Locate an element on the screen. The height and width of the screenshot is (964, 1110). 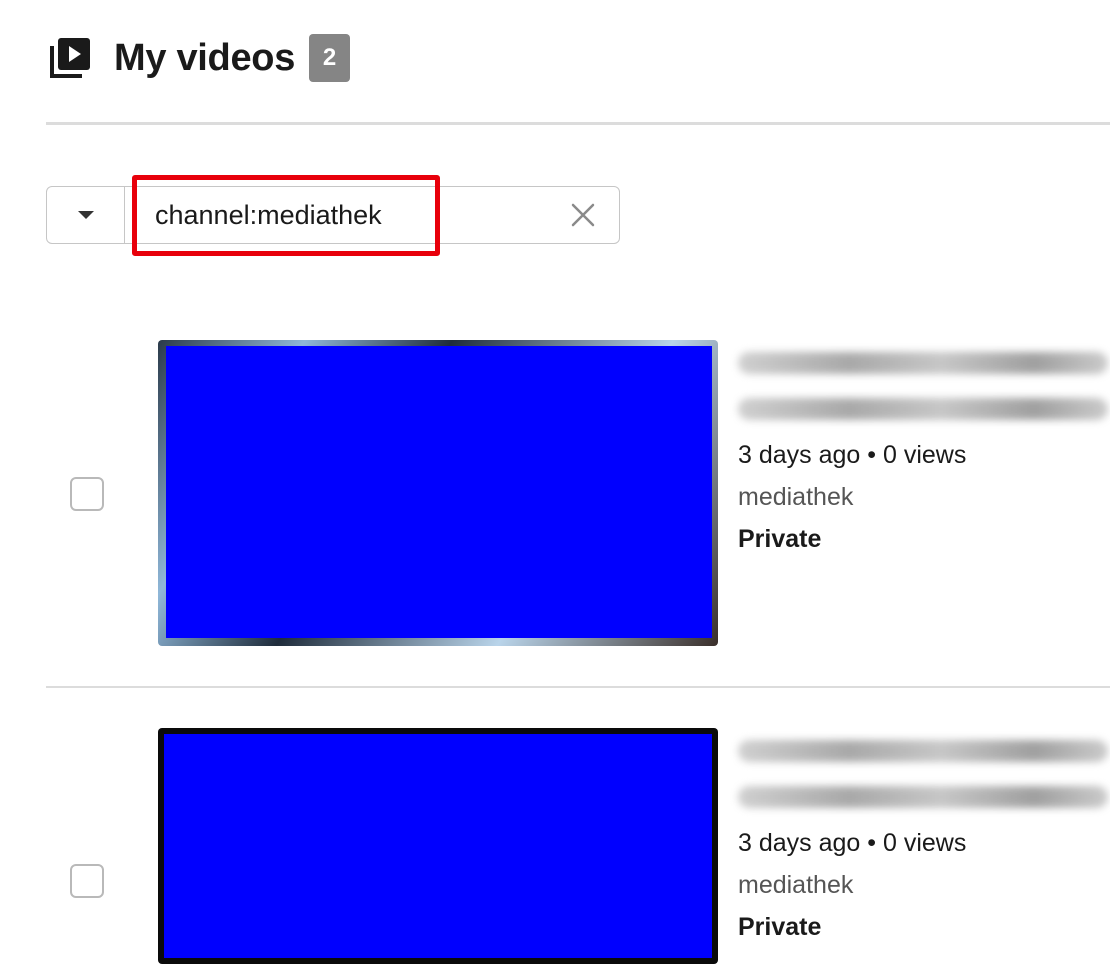
search-input is located at coordinates (336, 215).